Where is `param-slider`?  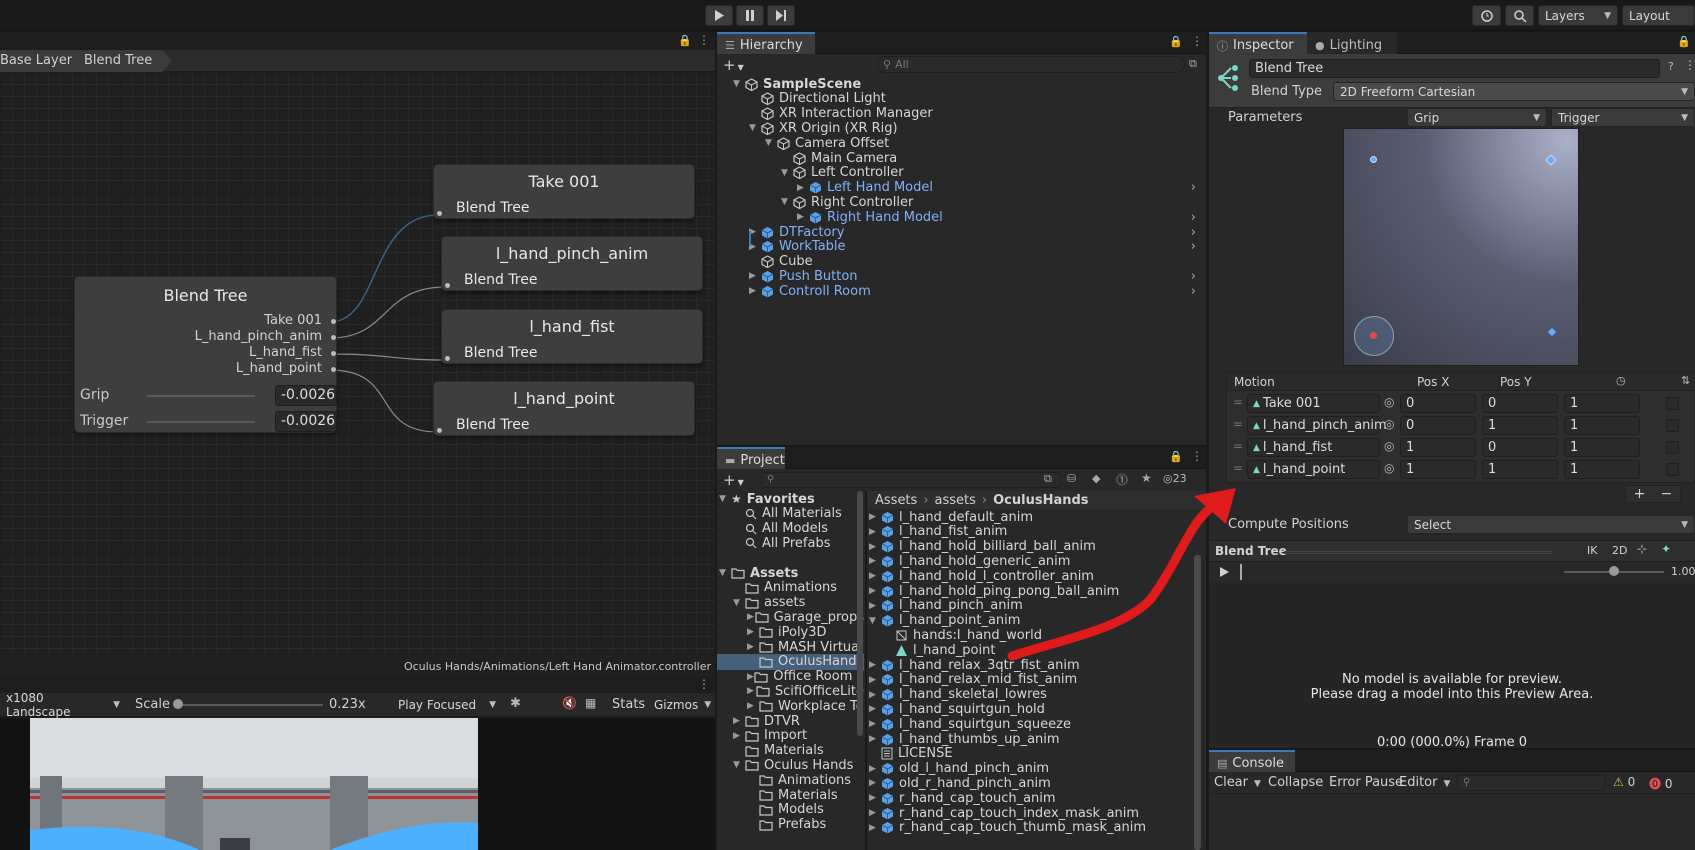 param-slider is located at coordinates (201, 396).